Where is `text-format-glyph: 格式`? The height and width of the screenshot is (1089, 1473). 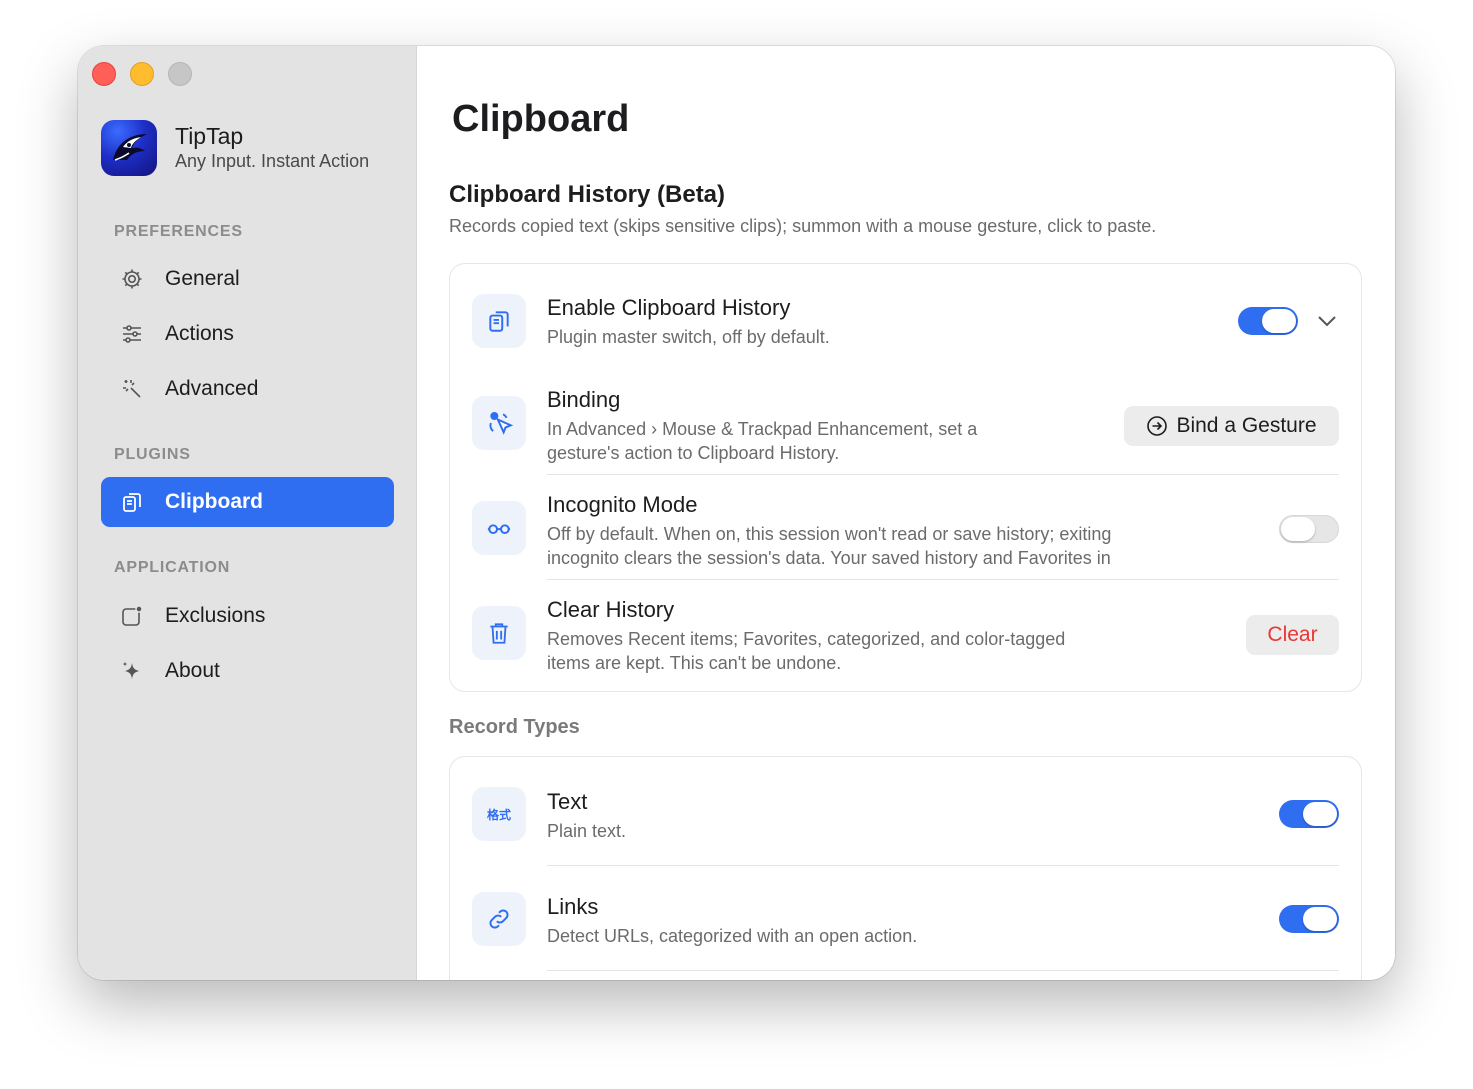 text-format-glyph: 格式 is located at coordinates (498, 814).